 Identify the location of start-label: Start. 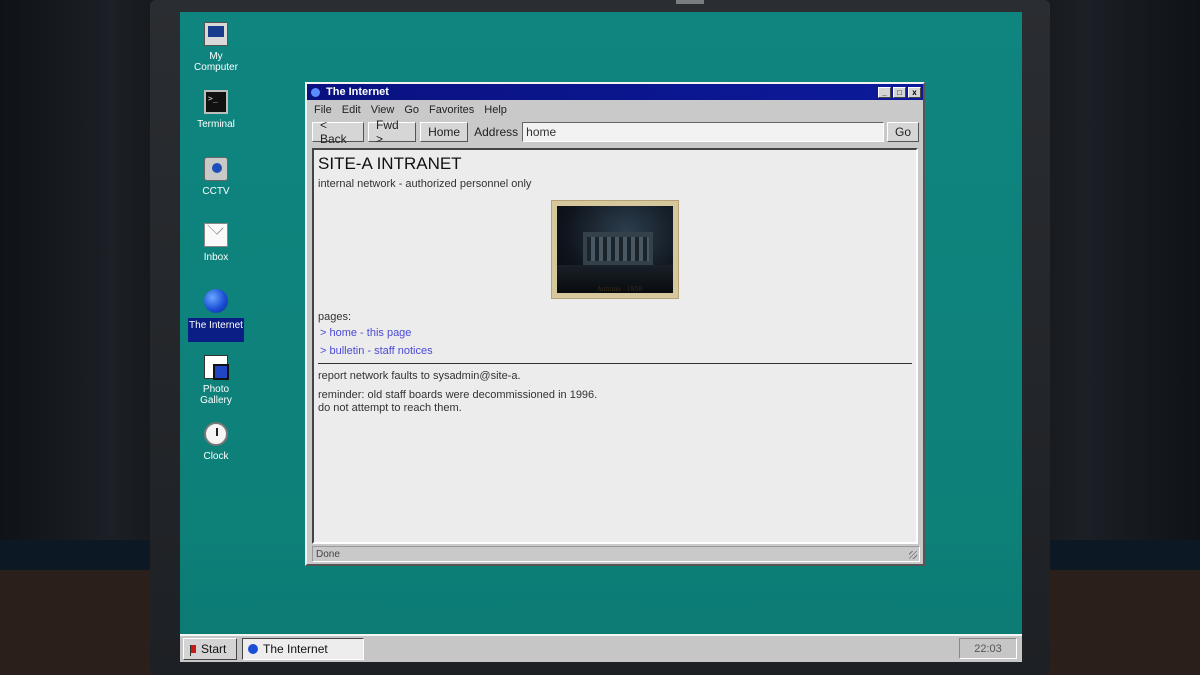
(214, 649).